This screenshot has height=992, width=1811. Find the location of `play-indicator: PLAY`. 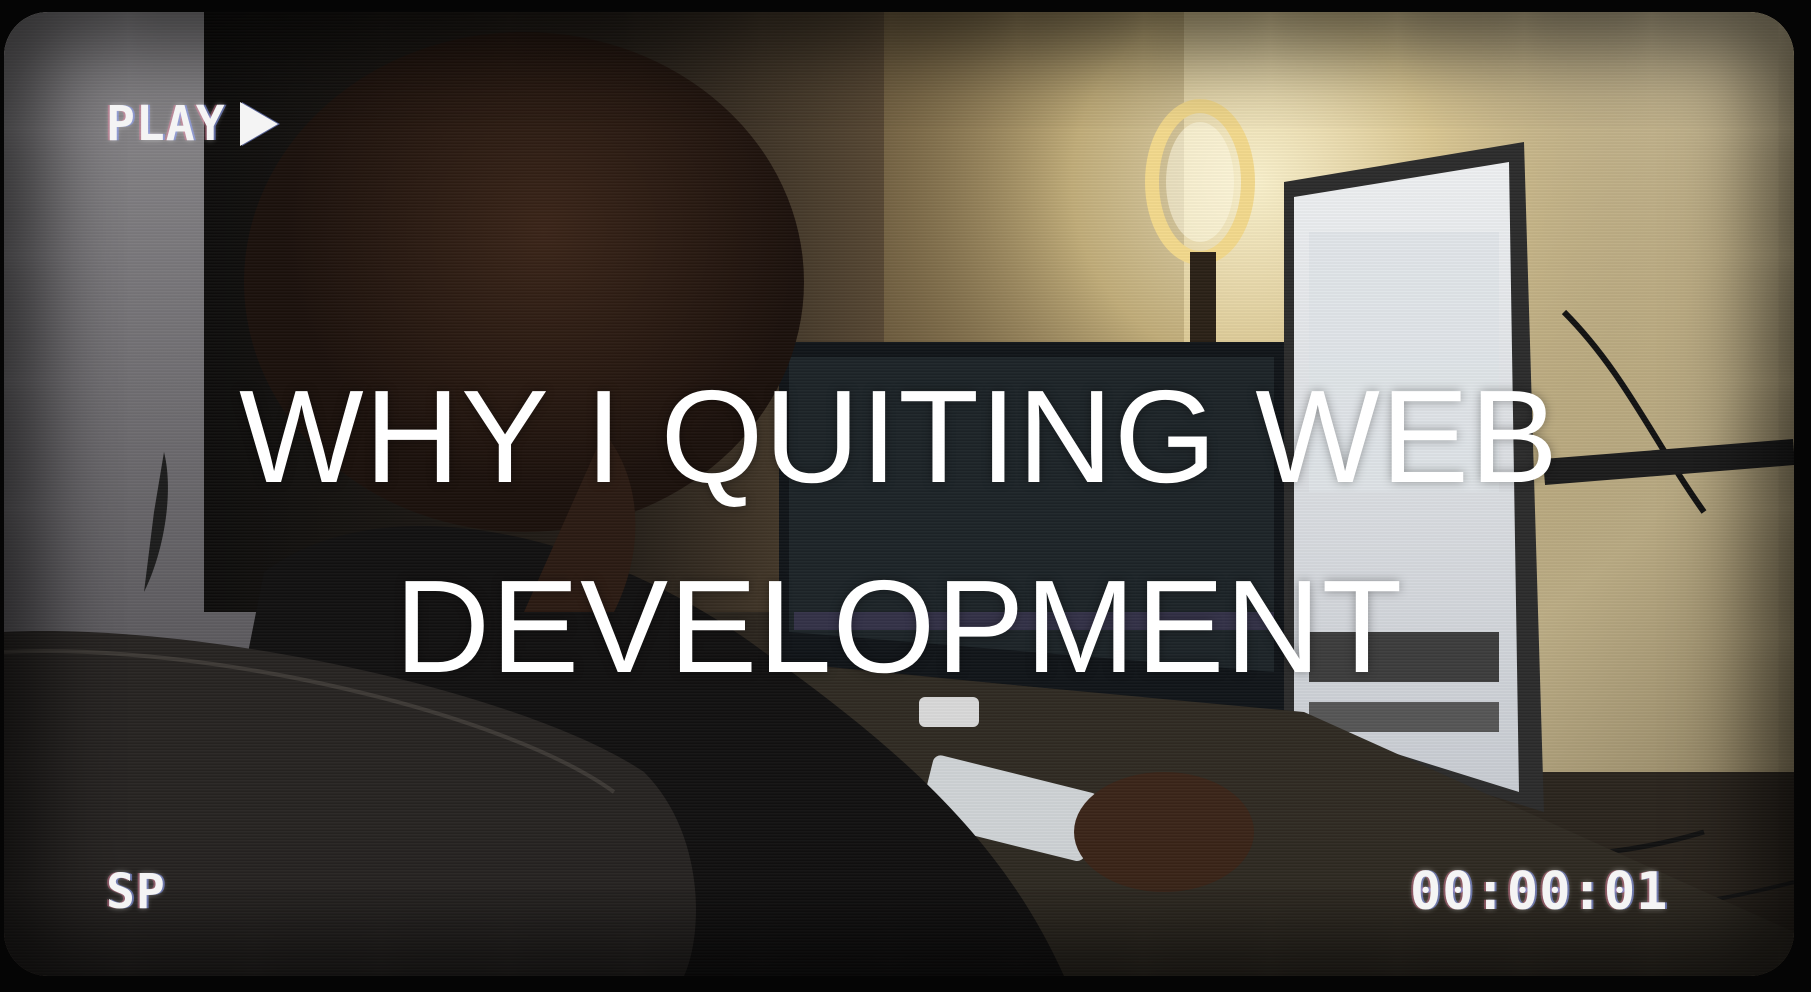

play-indicator: PLAY is located at coordinates (192, 124).